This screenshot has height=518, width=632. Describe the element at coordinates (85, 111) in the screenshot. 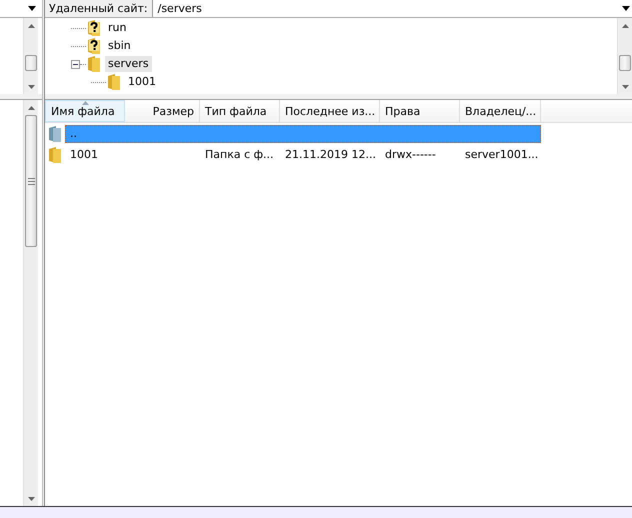

I see `column-header: Имя файла` at that location.